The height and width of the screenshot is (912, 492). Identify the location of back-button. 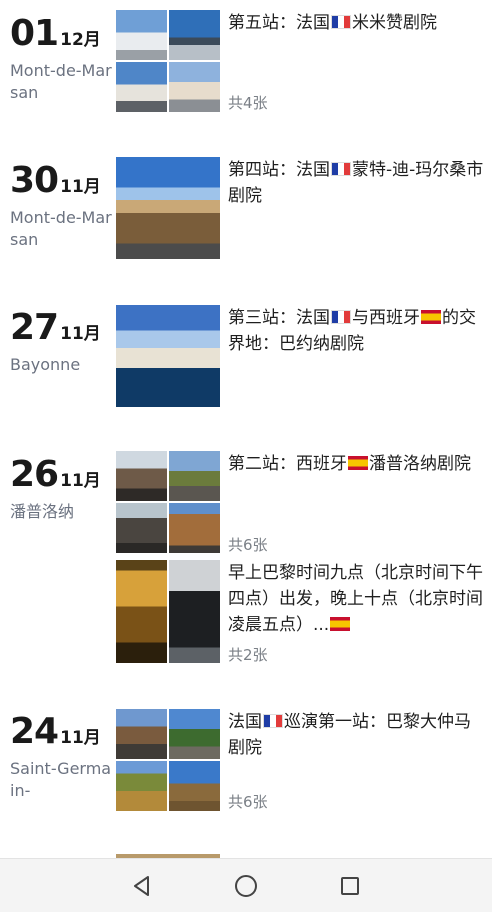
(142, 886).